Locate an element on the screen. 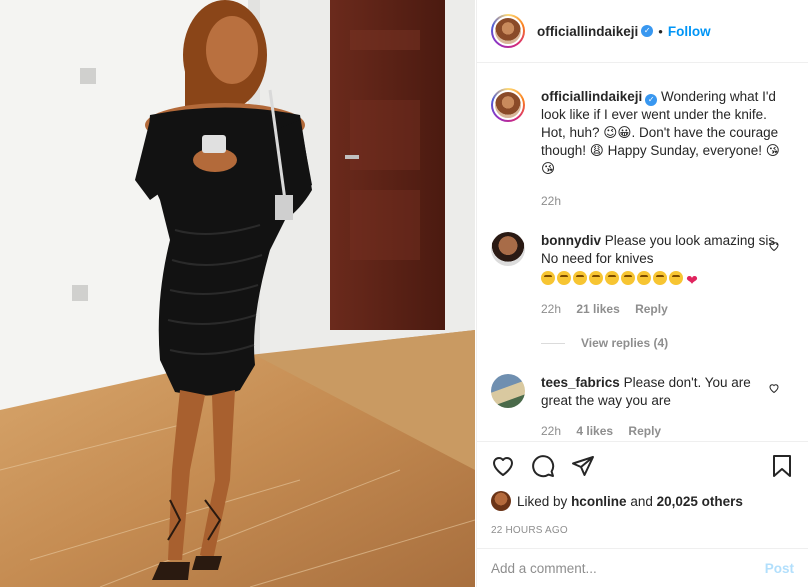  liker-avatar is located at coordinates (501, 501).